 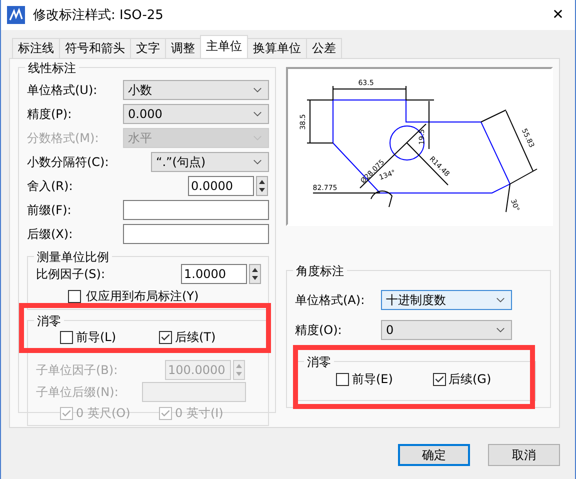 What do you see at coordinates (214, 274) in the screenshot?
I see `number-field: 1.0000` at bounding box center [214, 274].